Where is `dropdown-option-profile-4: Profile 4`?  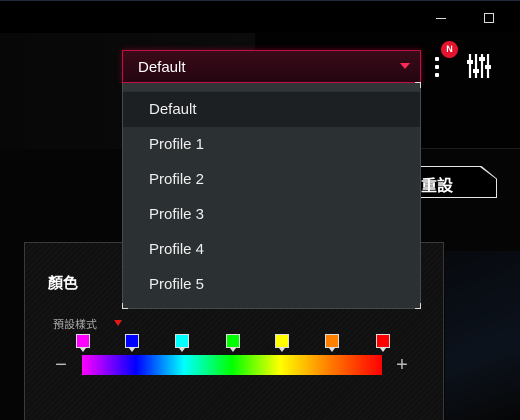 dropdown-option-profile-4: Profile 4 is located at coordinates (271, 249).